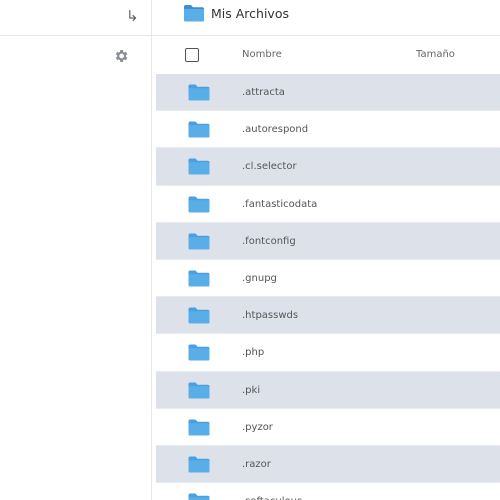 This screenshot has width=500, height=500. What do you see at coordinates (279, 204) in the screenshot?
I see `file-name: .fantasticodata` at bounding box center [279, 204].